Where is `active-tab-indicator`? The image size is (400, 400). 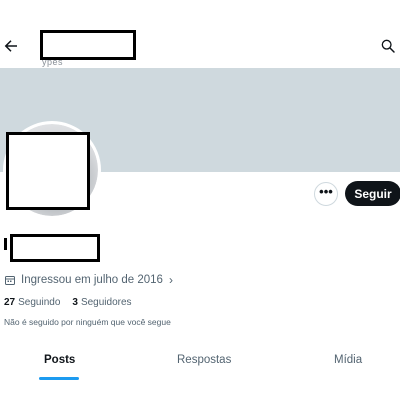
active-tab-indicator is located at coordinates (59, 378).